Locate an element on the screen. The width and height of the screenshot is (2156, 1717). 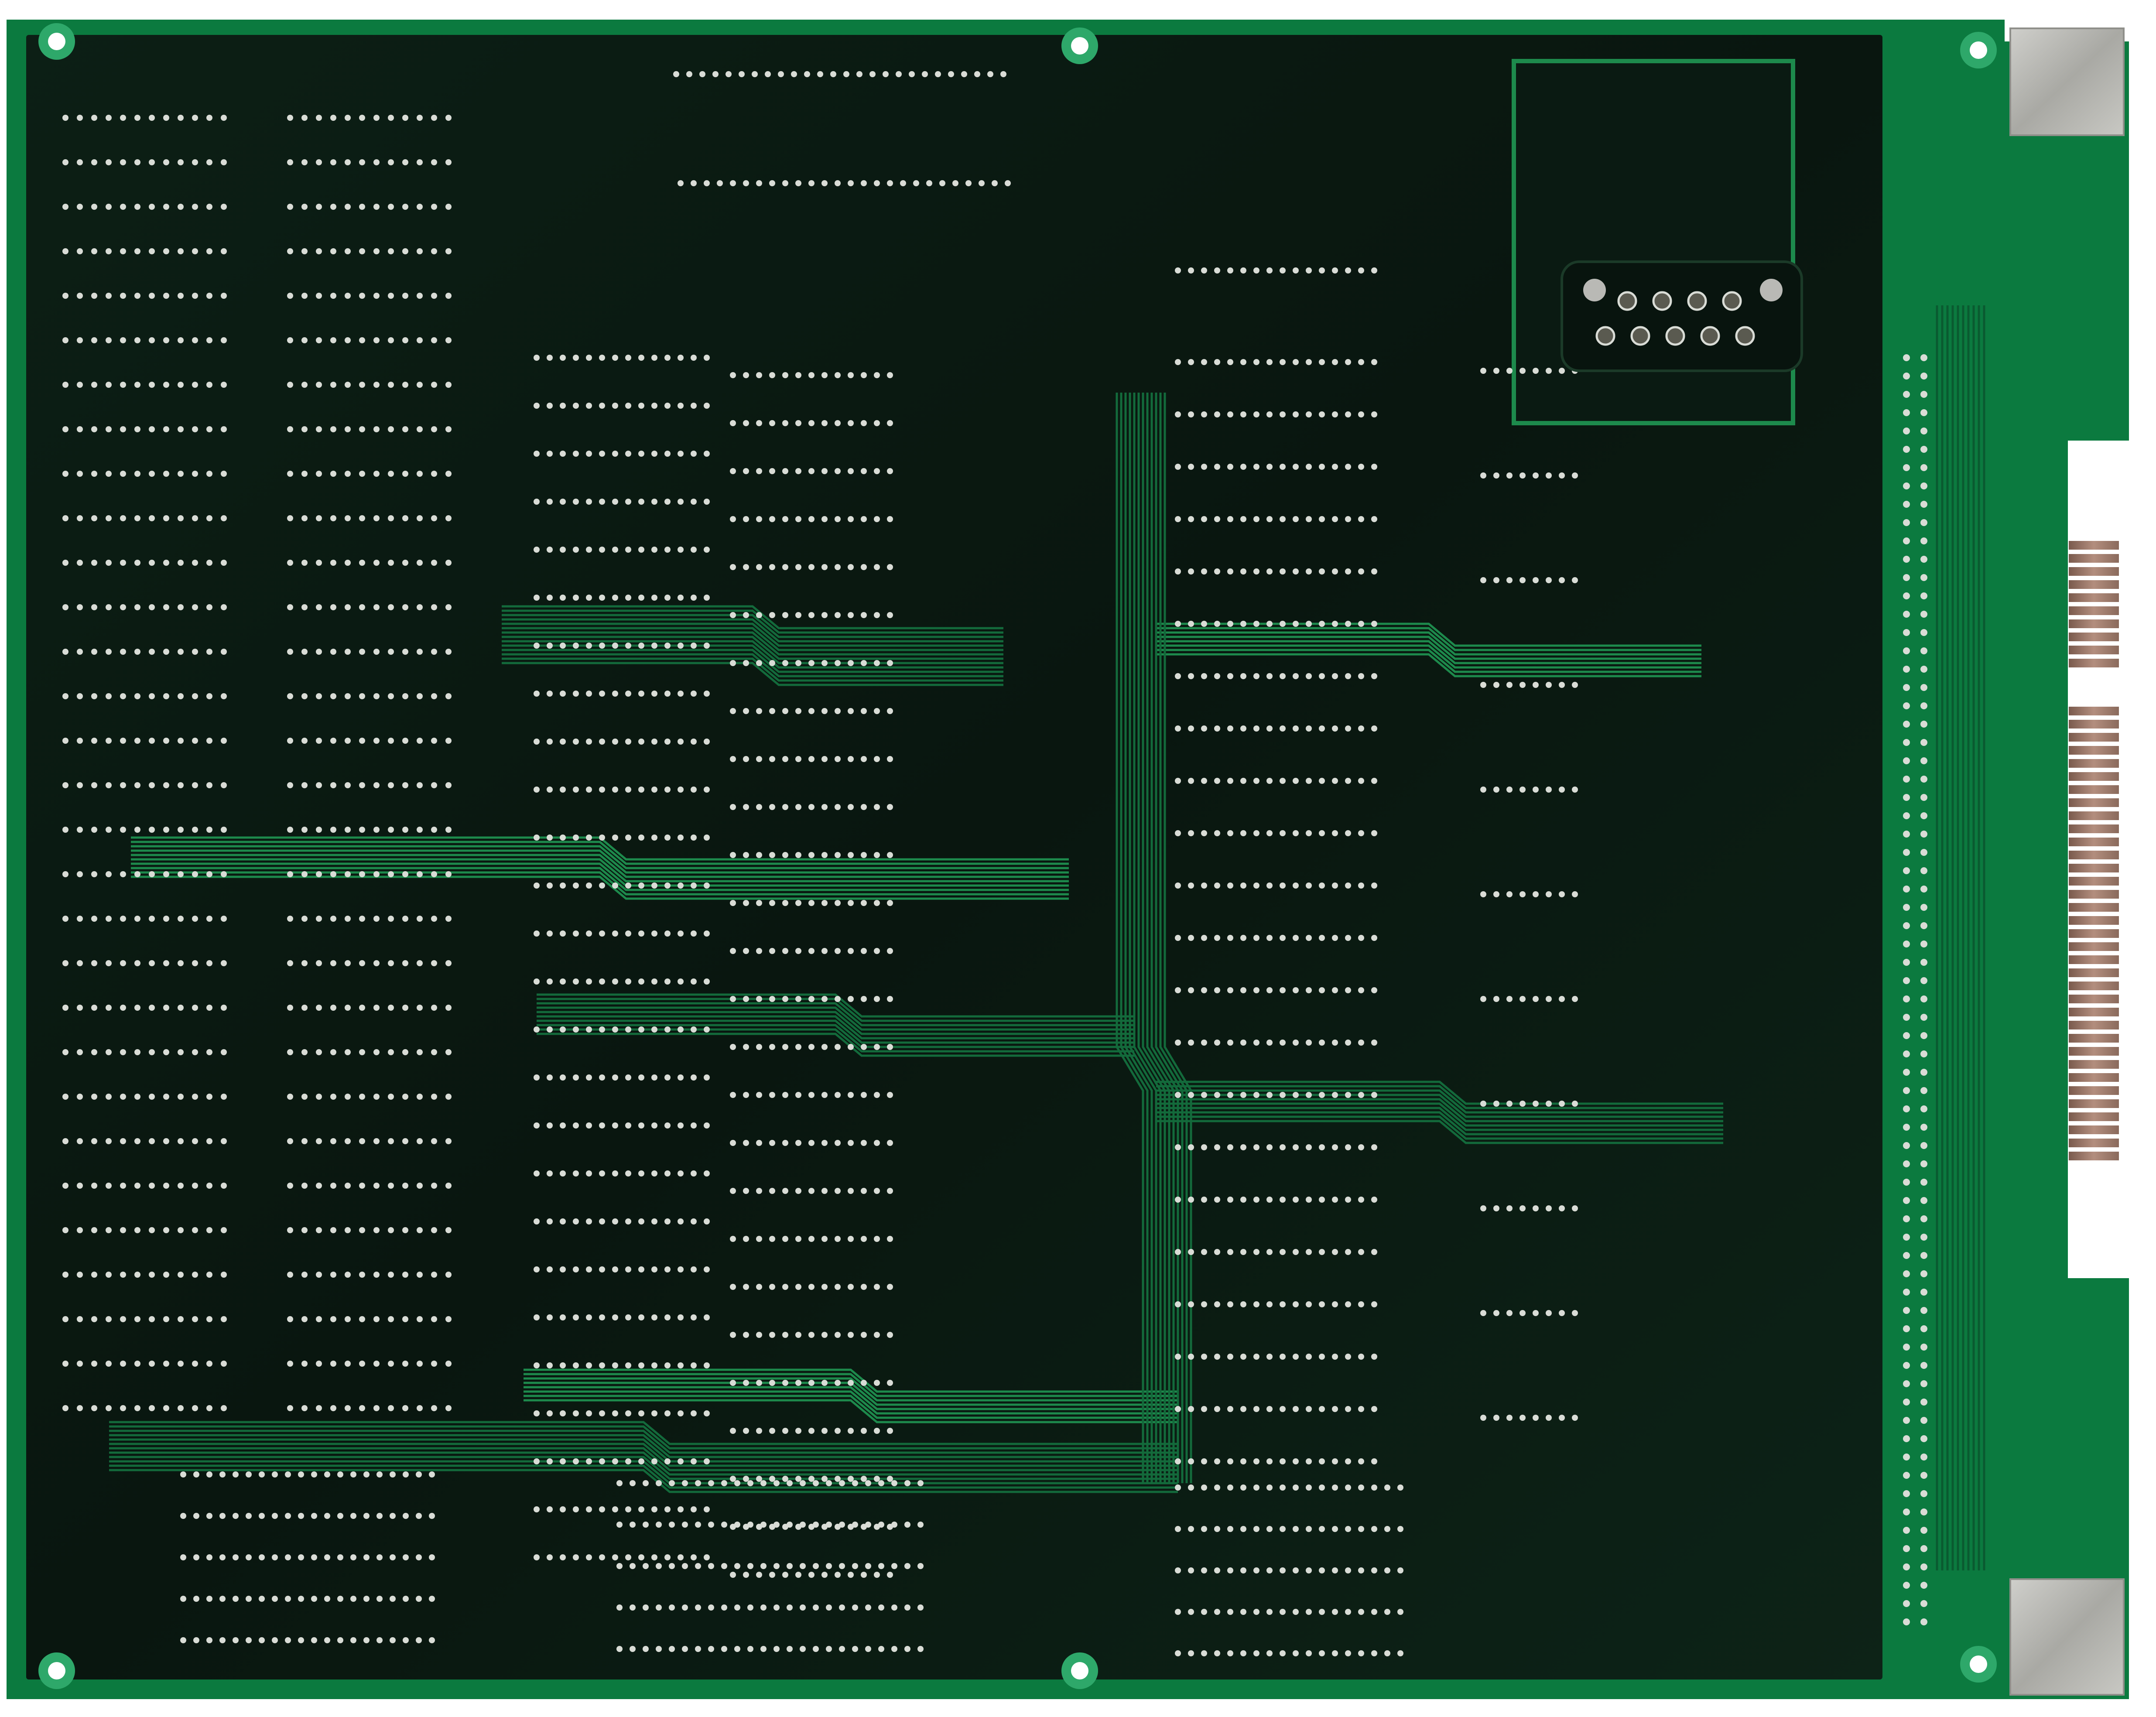
edge-connector-fingers is located at coordinates (2094, 850).